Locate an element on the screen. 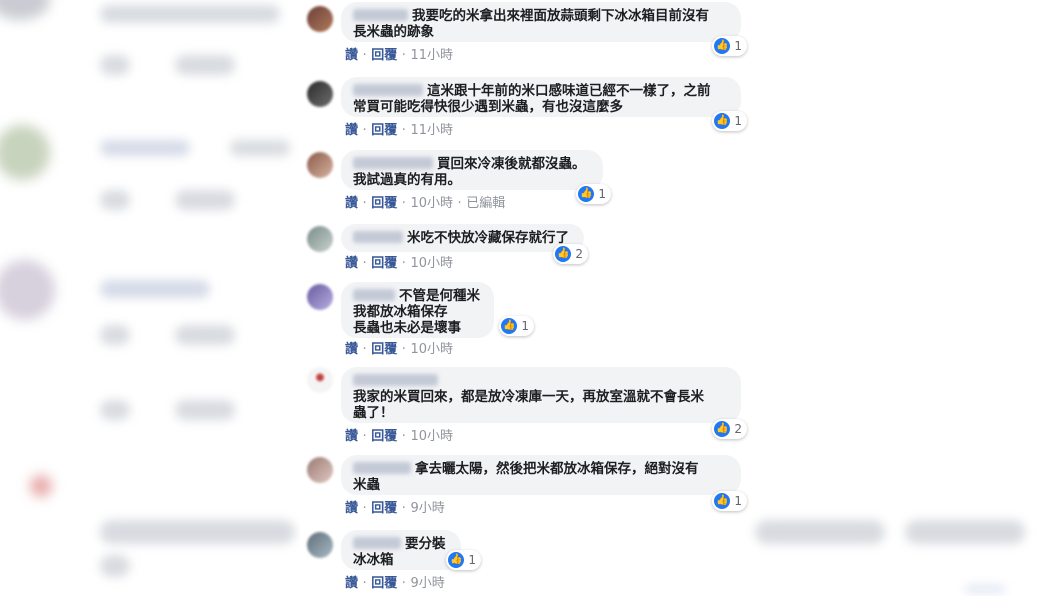 Image resolution: width=1060 pixels, height=596 pixels. comment-actions: 讚 · 回覆 · 10小時 · 已編輯 is located at coordinates (425, 203).